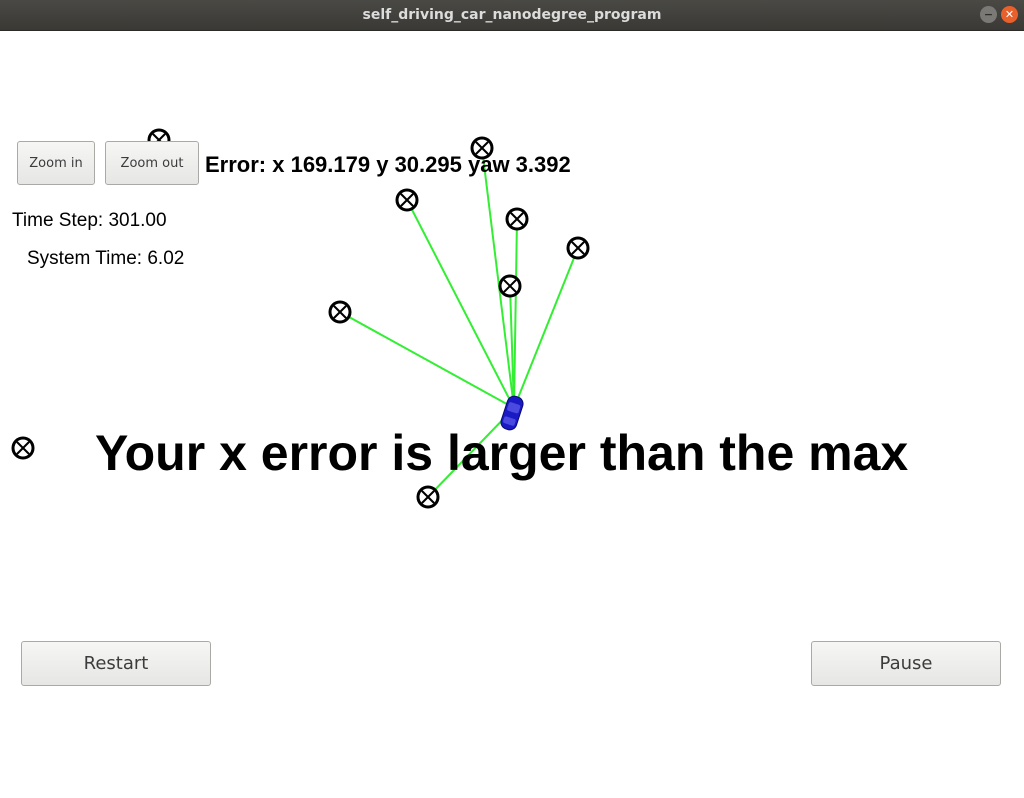  I want to click on system-time-label: System Time: 6.02, so click(106, 258).